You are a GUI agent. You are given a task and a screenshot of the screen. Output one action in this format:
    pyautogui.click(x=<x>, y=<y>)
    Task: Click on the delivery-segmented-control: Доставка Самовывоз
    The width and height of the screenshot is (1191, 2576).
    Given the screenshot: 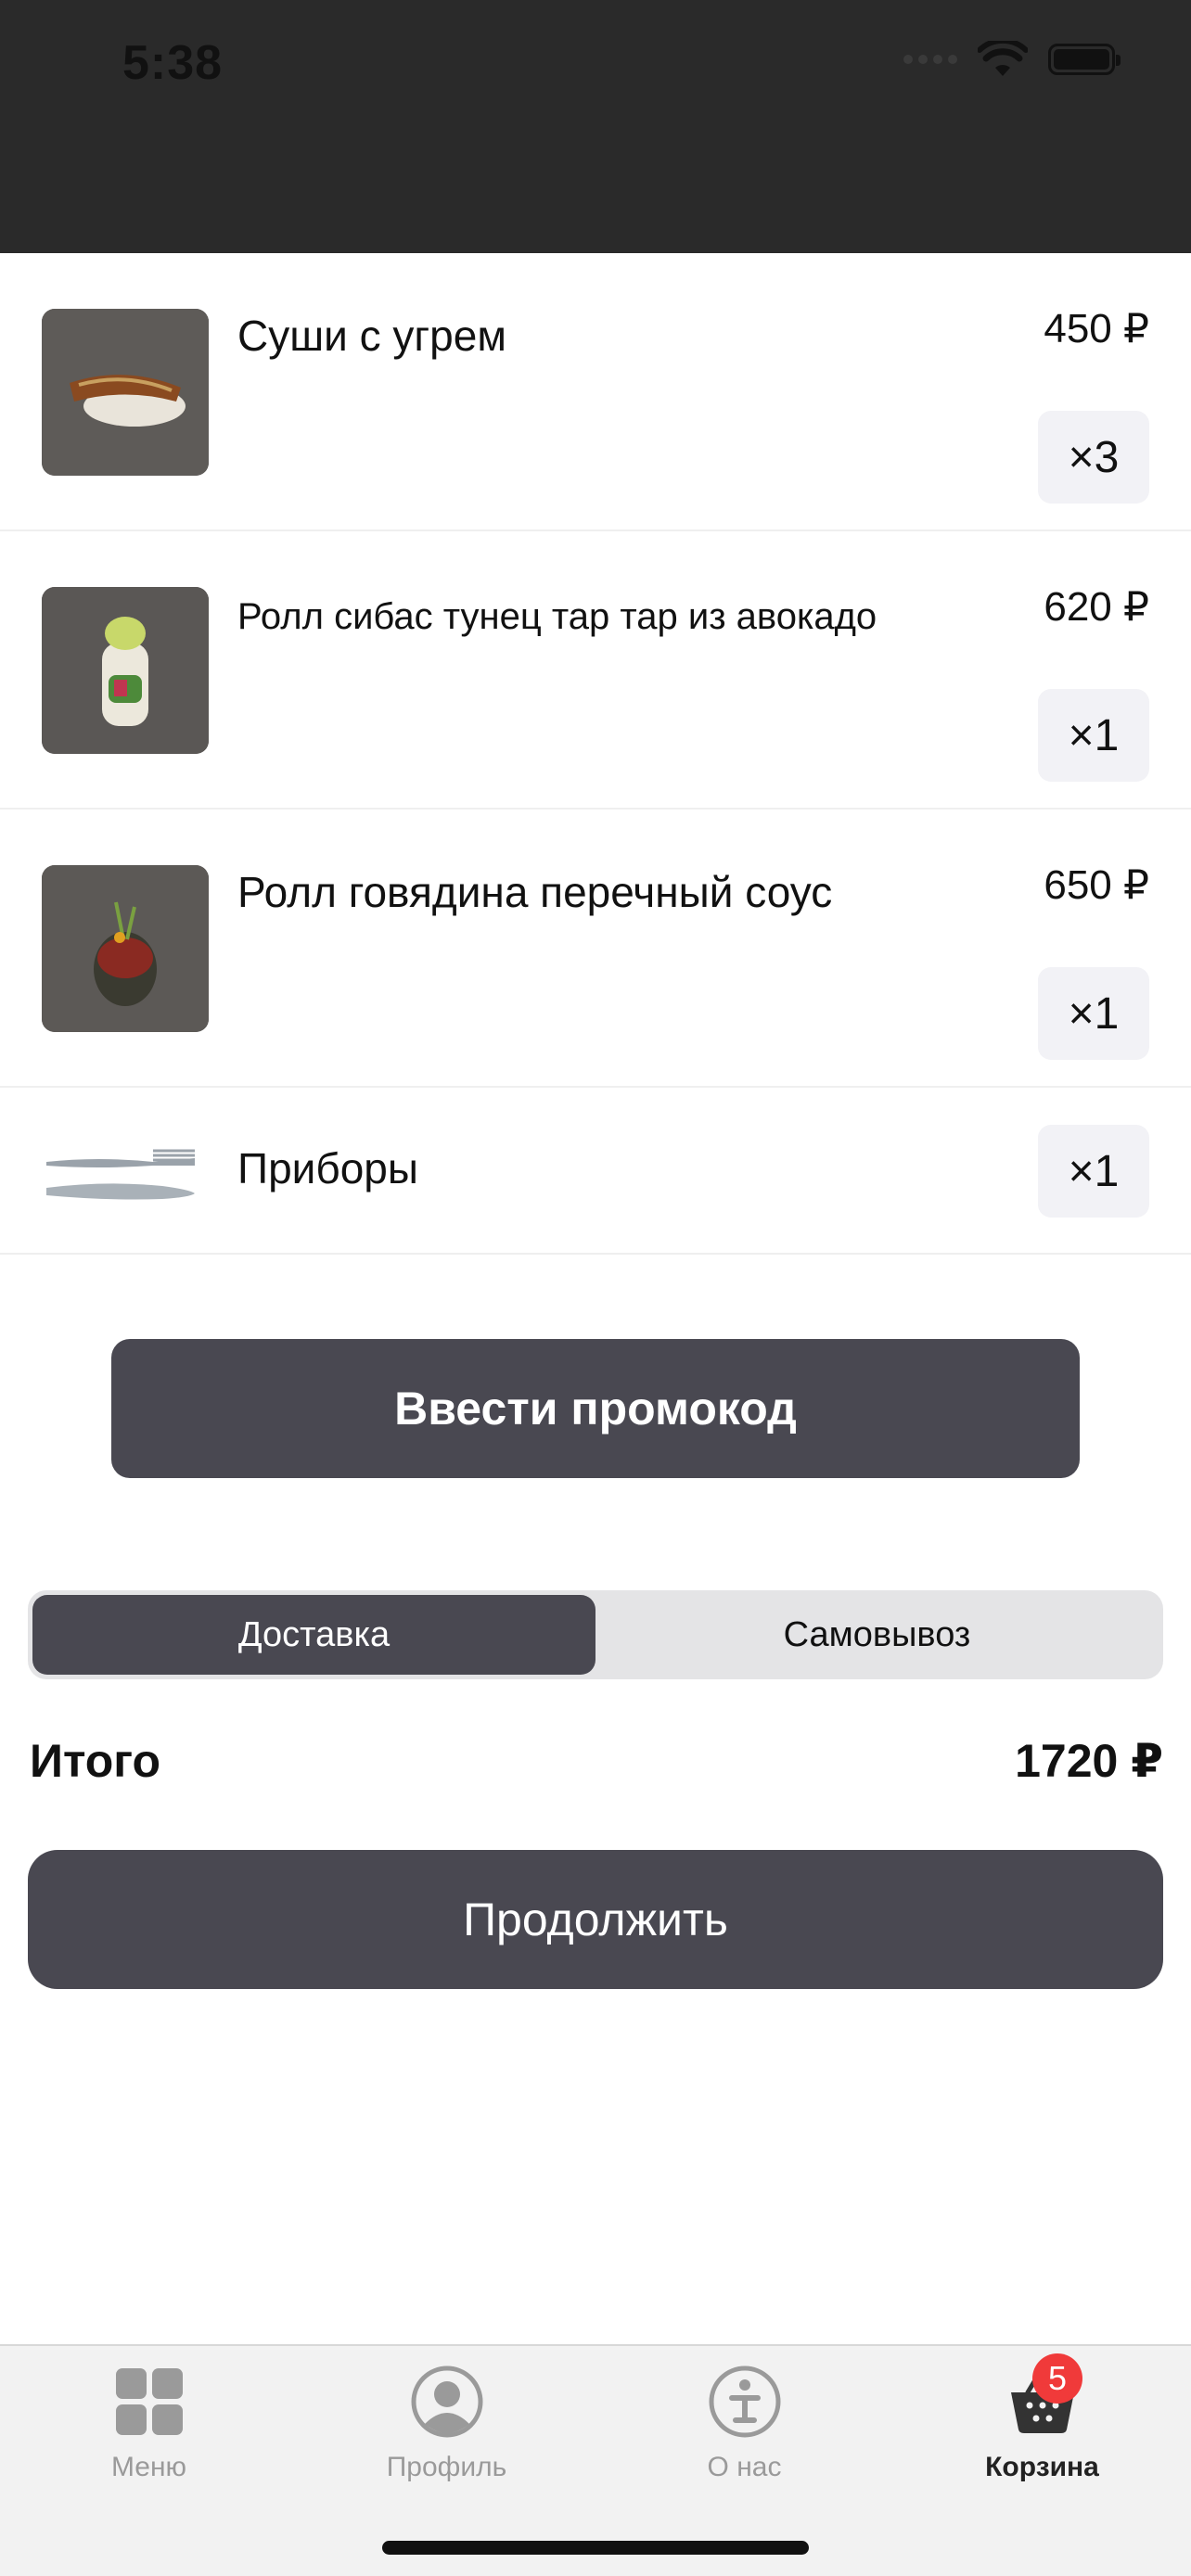 What is the action you would take?
    pyautogui.click(x=595, y=1634)
    